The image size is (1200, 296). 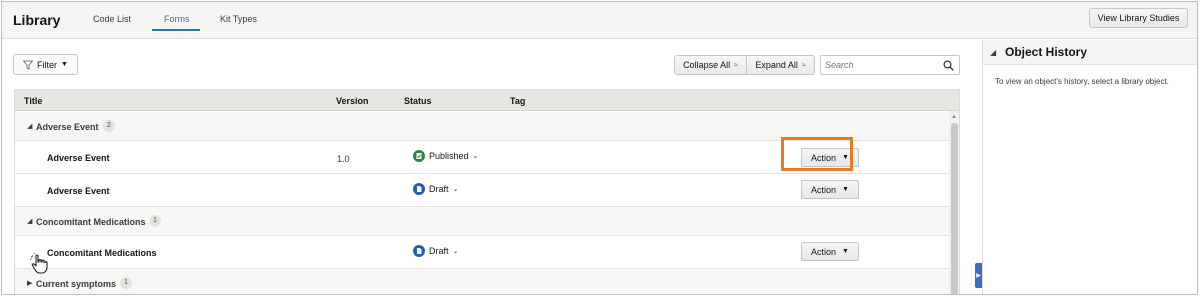 What do you see at coordinates (482, 221) in the screenshot?
I see `group-row-concomitant-medications: ◢ Concomitant Medications 1` at bounding box center [482, 221].